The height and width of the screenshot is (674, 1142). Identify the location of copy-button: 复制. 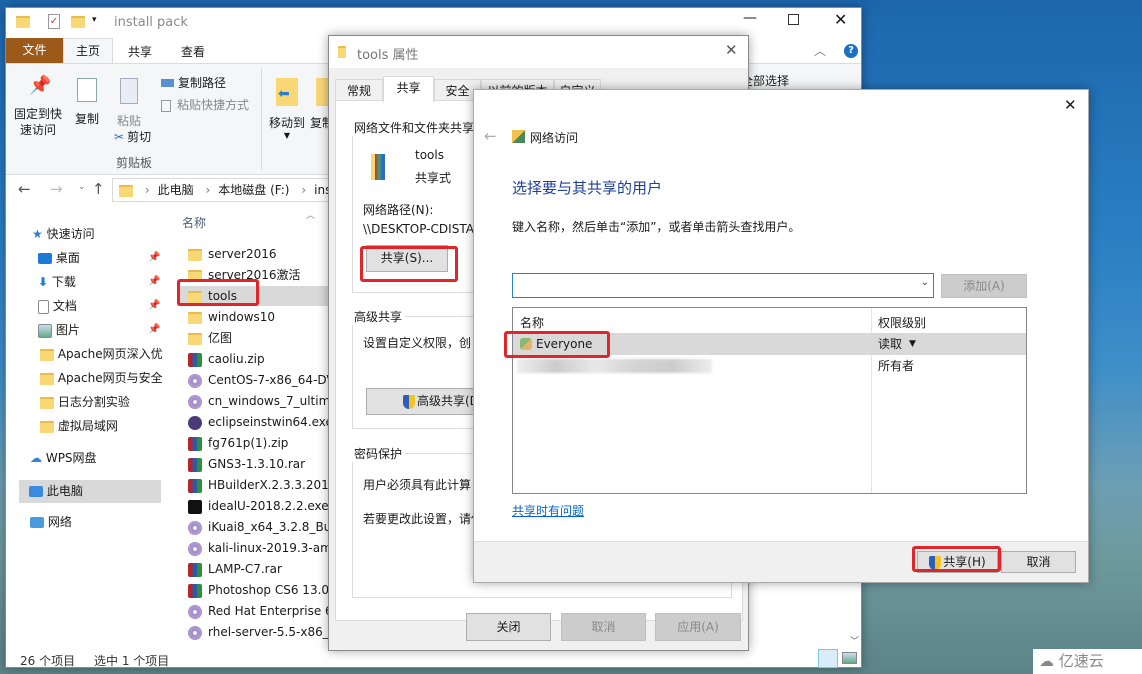
(87, 102).